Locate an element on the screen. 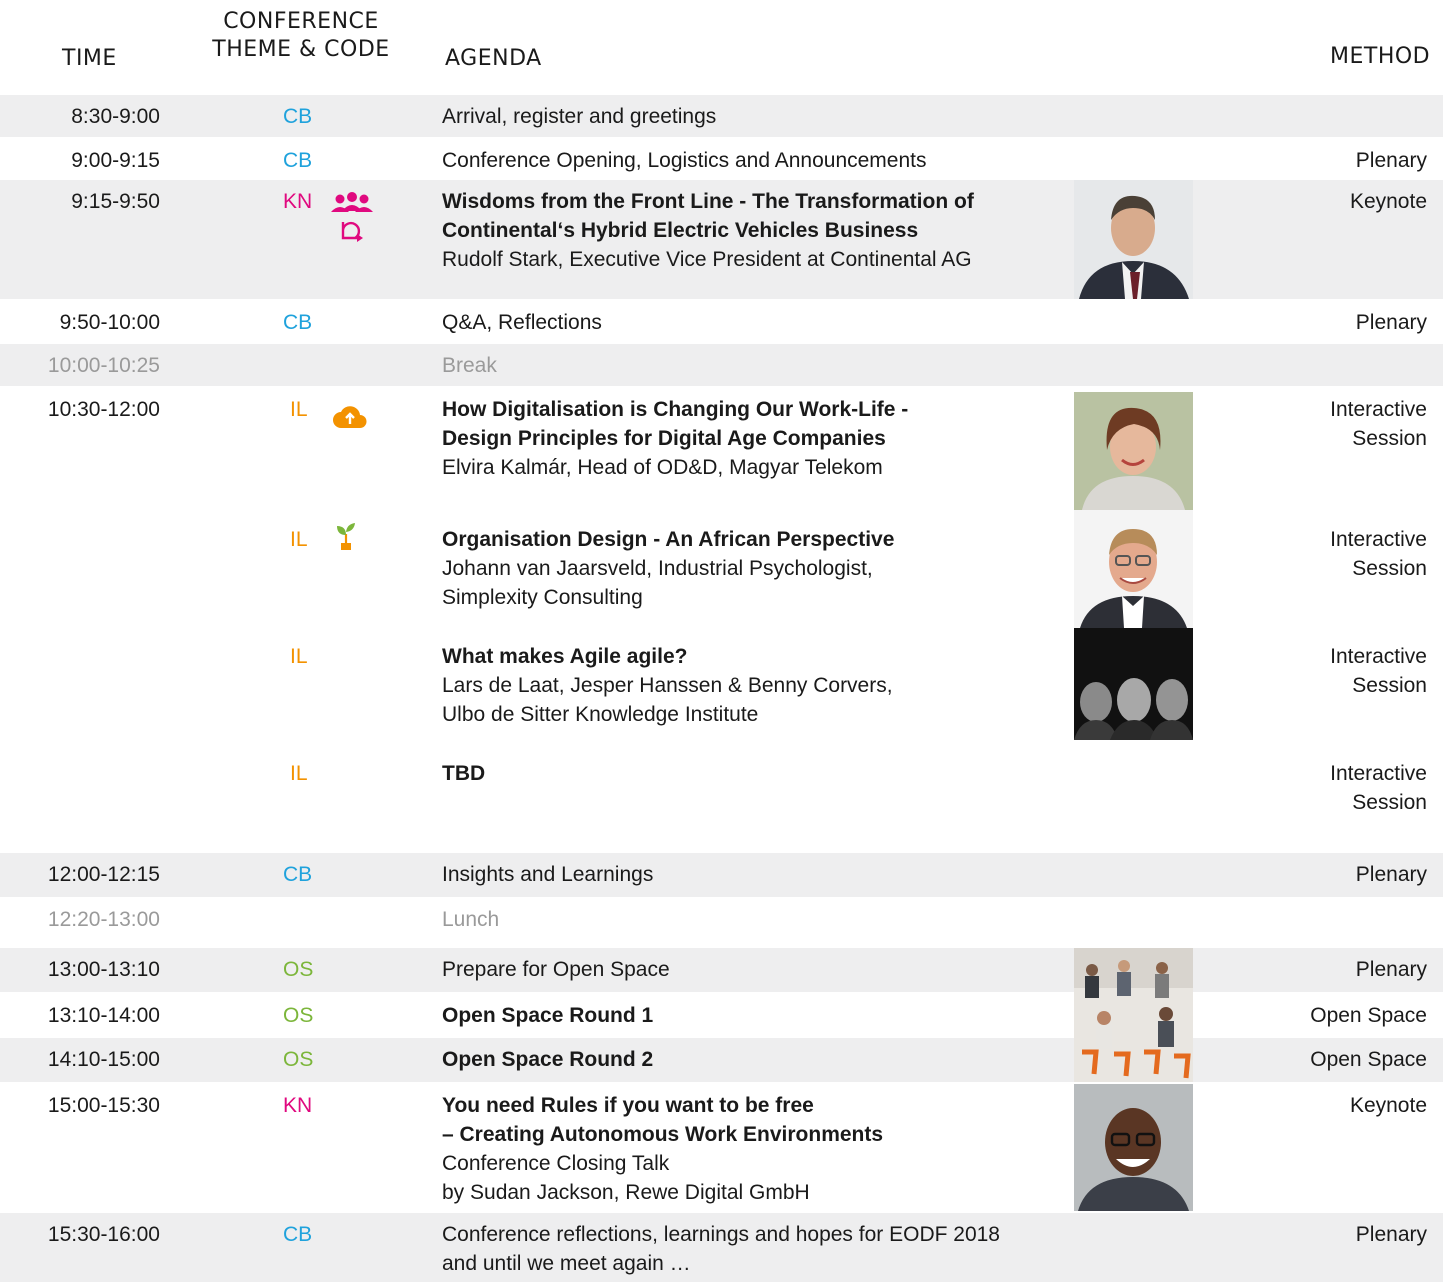 The image size is (1443, 1282). sprout-icon is located at coordinates (346, 536).